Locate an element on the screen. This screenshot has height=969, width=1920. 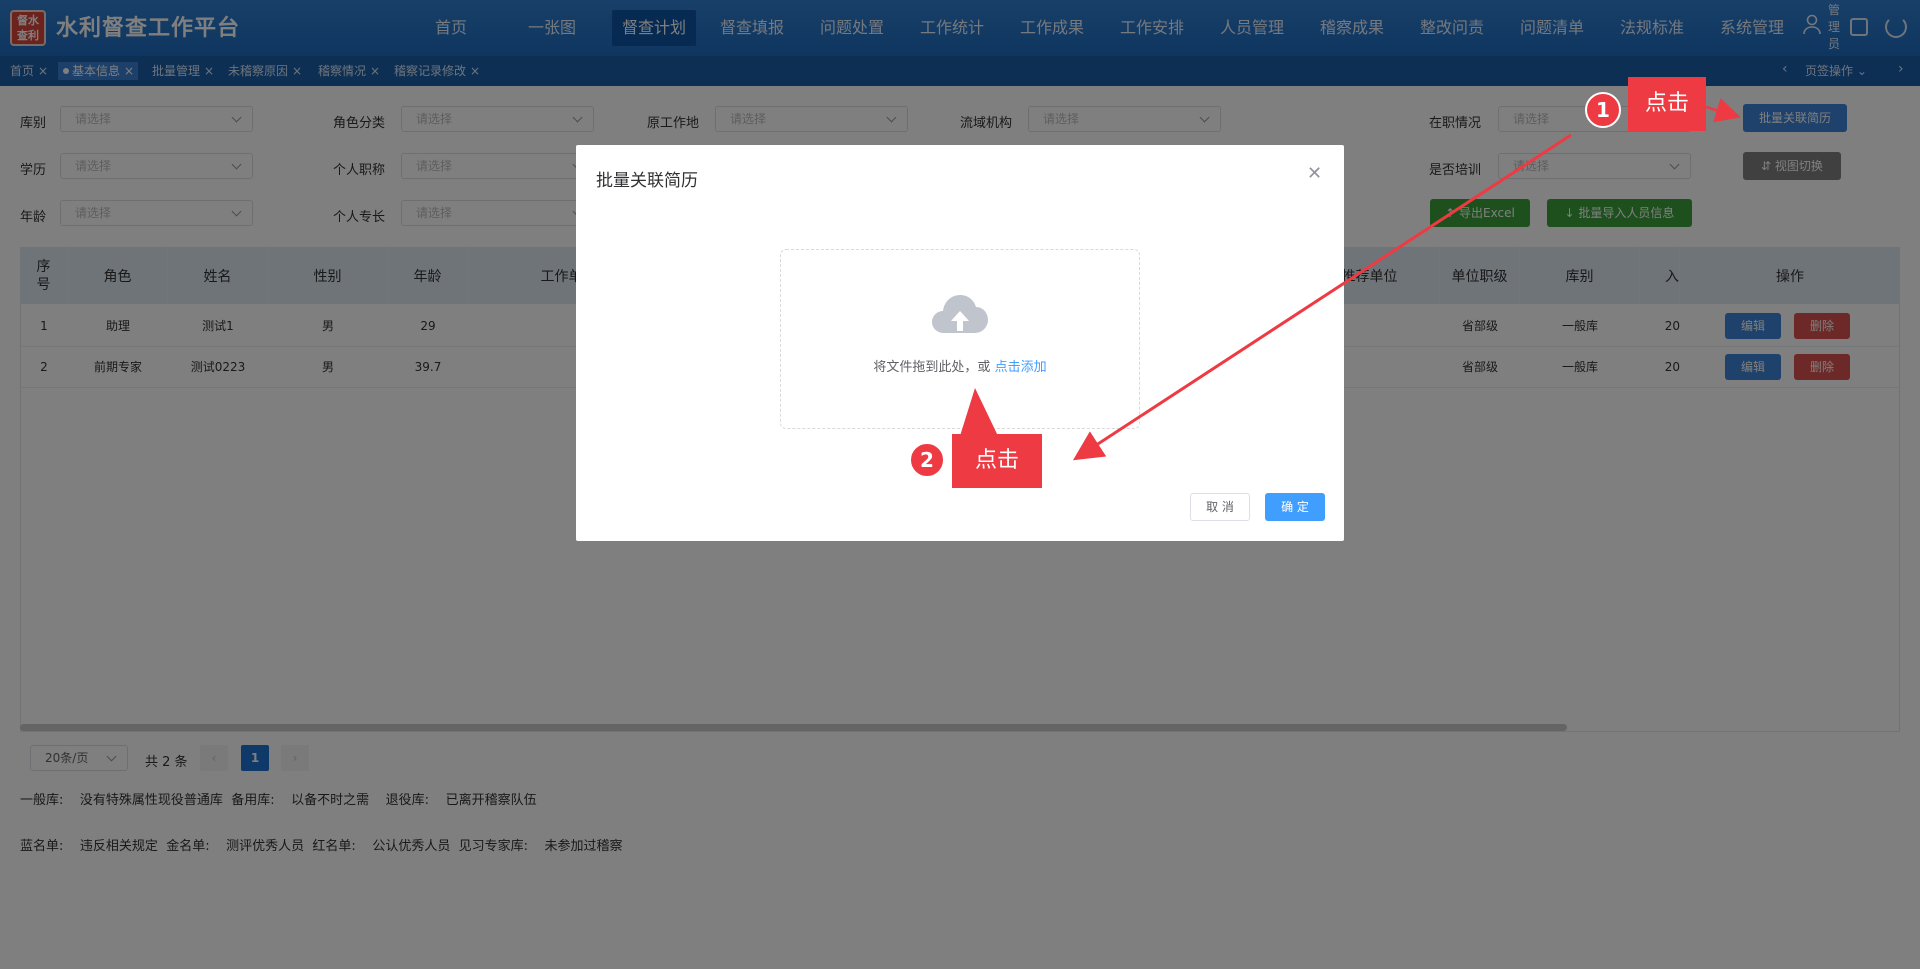
step-1-badge: 1 is located at coordinates (1603, 110).